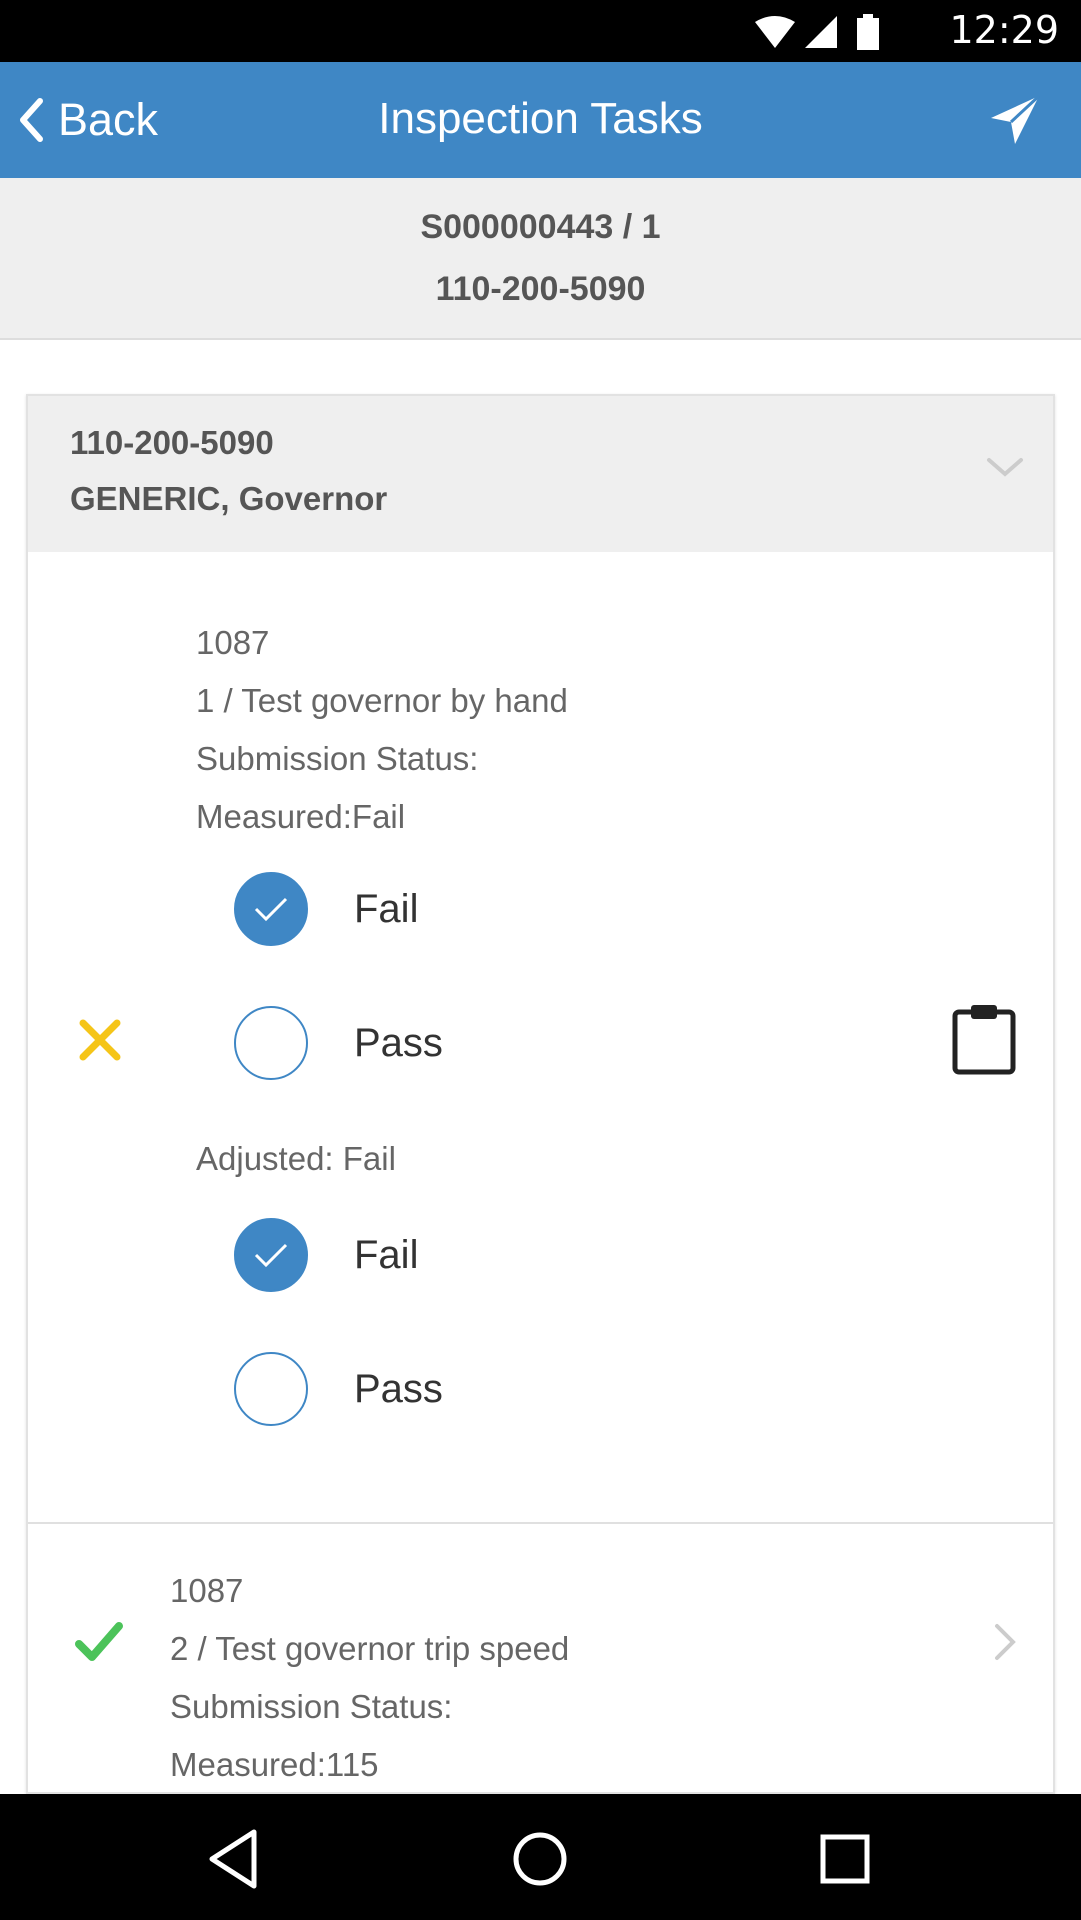  What do you see at coordinates (326, 1255) in the screenshot?
I see `adjusted-fail-option: Fail` at bounding box center [326, 1255].